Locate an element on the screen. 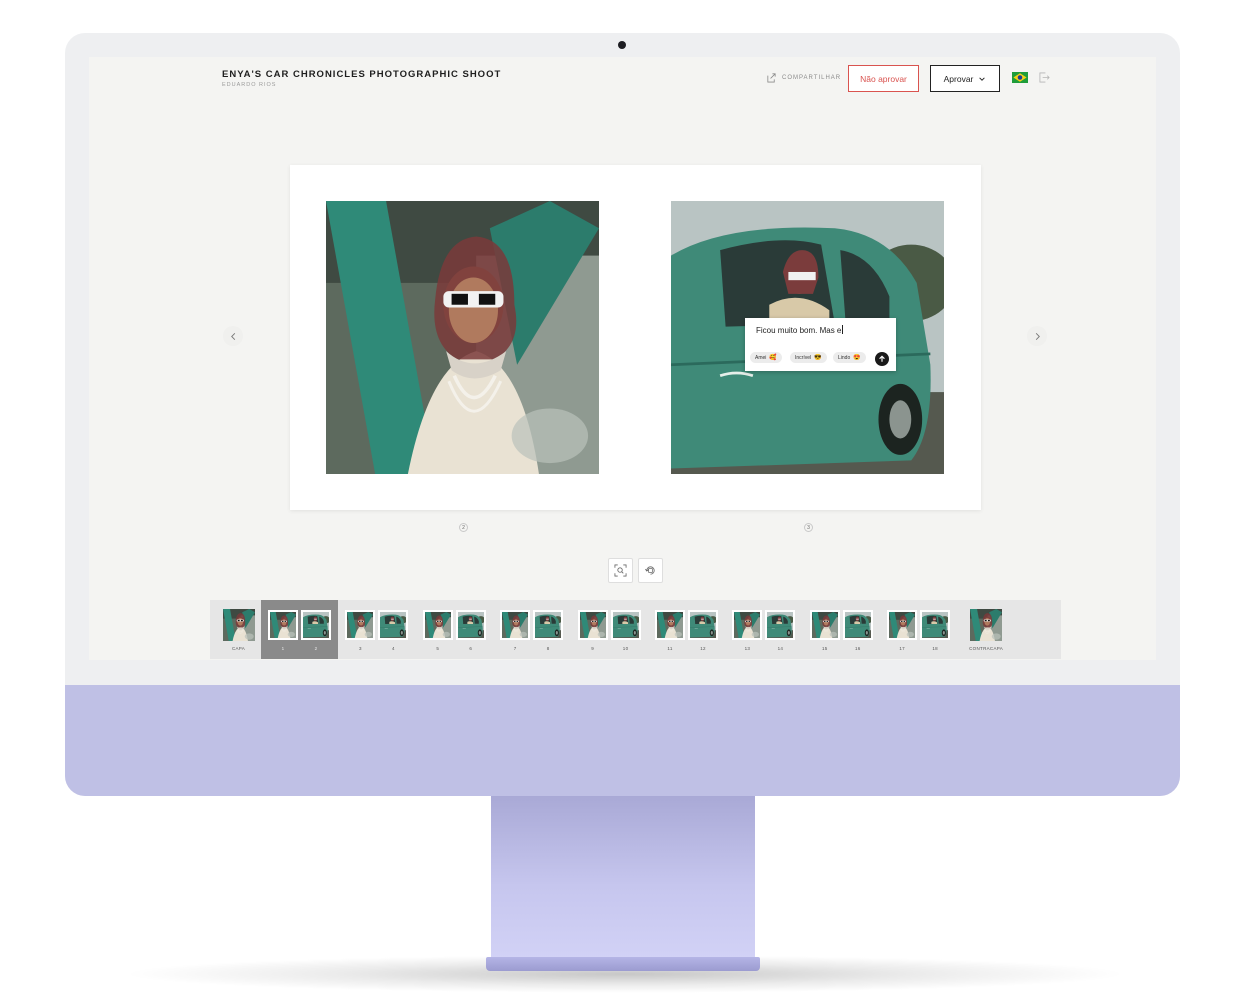 The width and height of the screenshot is (1251, 1005). thumbnail-spread: 12 is located at coordinates (300, 629).